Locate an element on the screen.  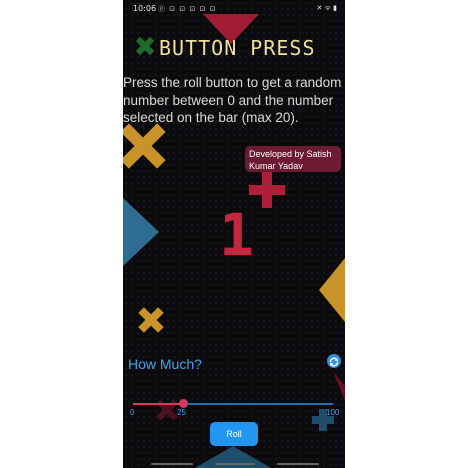
slider-min-label: 0 is located at coordinates (132, 412).